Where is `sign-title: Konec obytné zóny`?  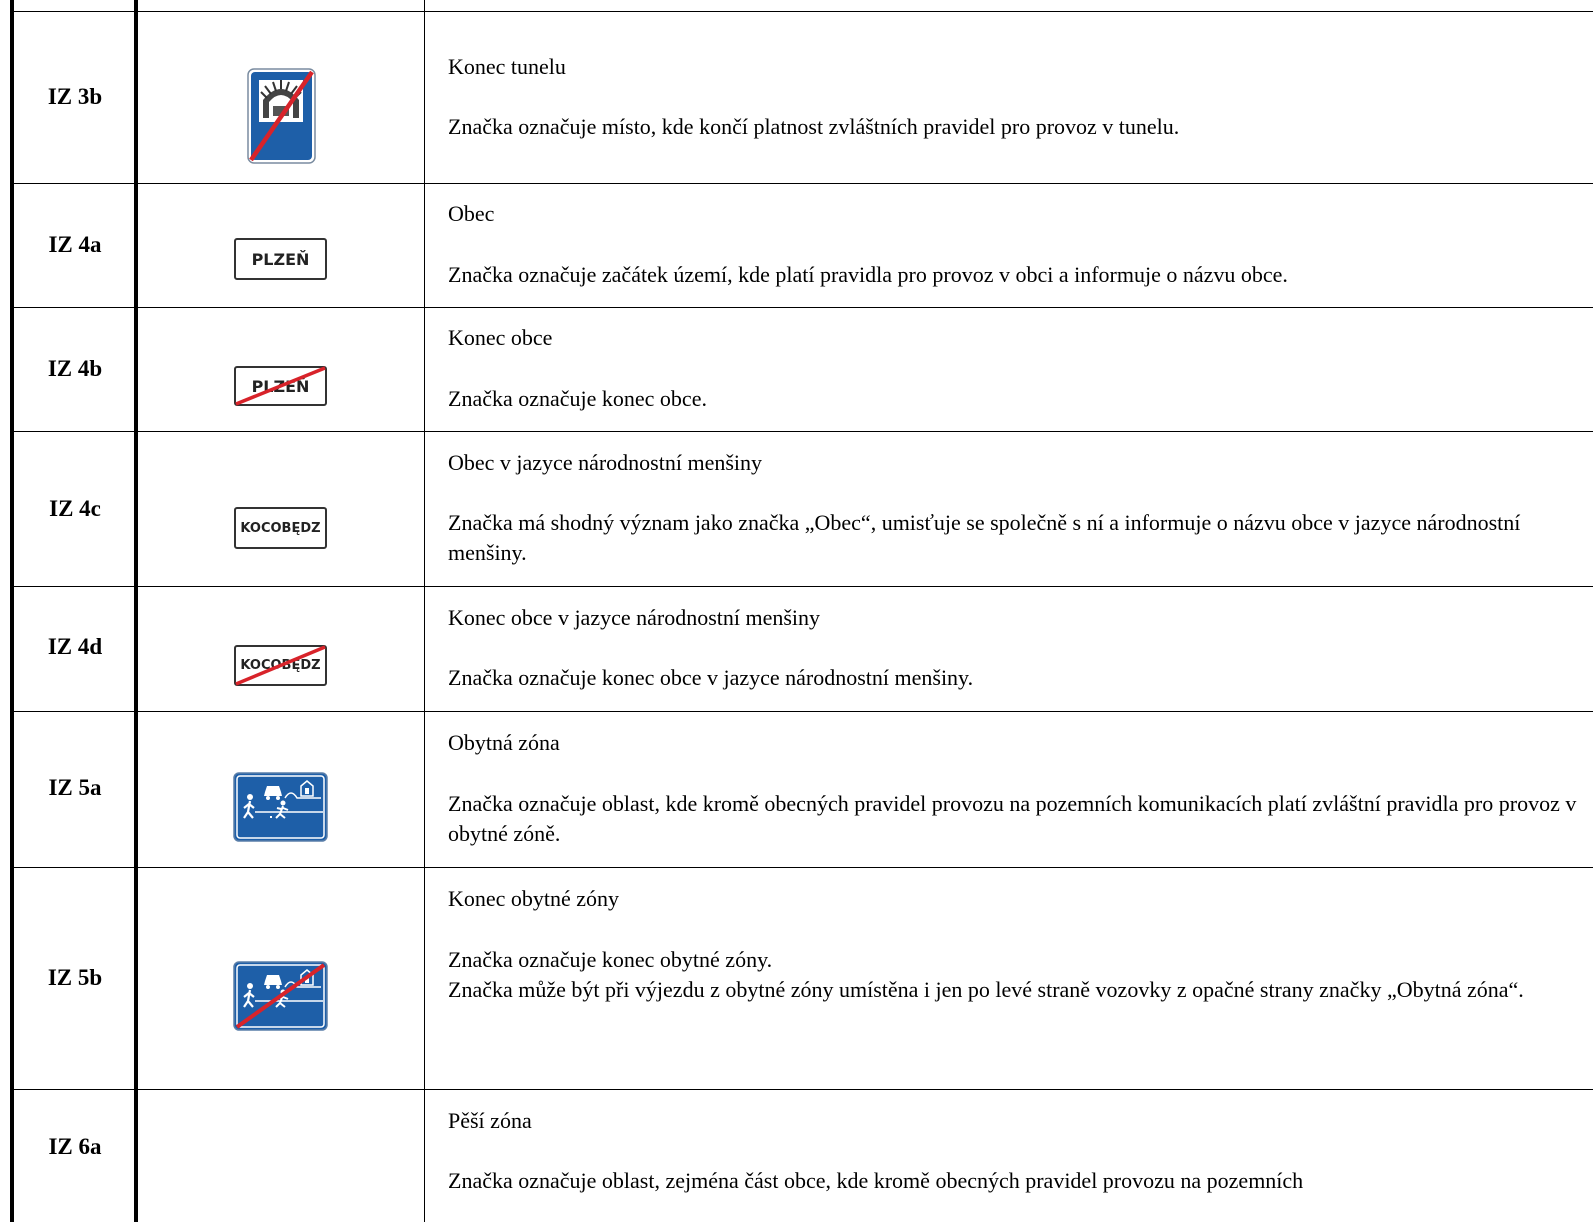 sign-title: Konec obytné zóny is located at coordinates (534, 898).